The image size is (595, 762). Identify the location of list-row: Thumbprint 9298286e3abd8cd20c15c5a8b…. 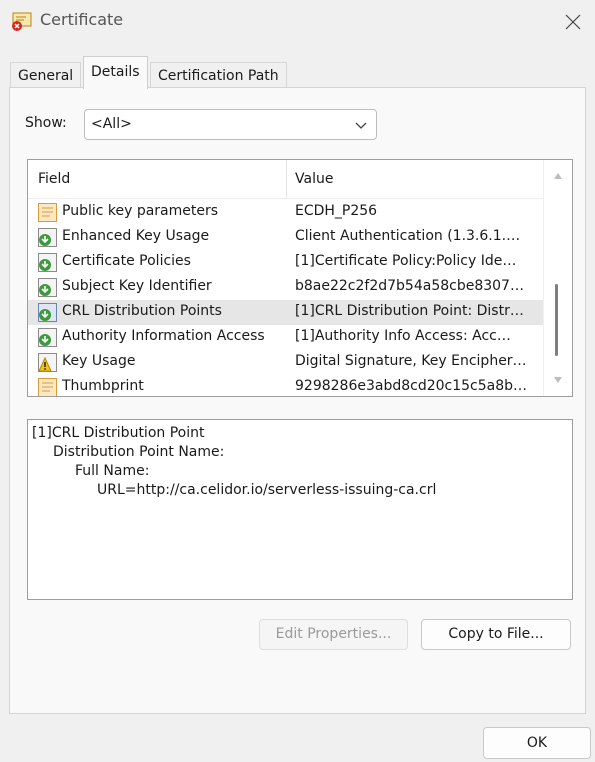
(286, 385).